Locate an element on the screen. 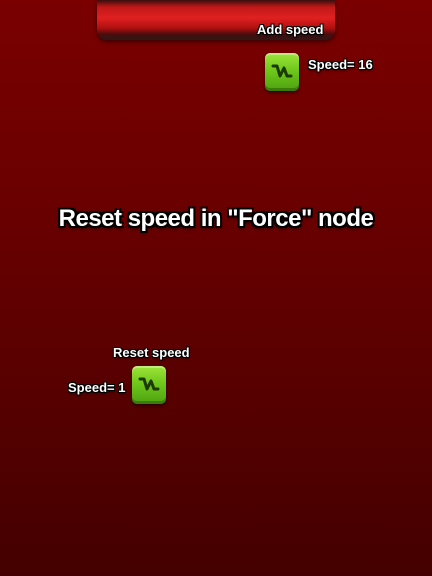 This screenshot has height=576, width=432. add-speed-value: Speed= 16 is located at coordinates (340, 64).